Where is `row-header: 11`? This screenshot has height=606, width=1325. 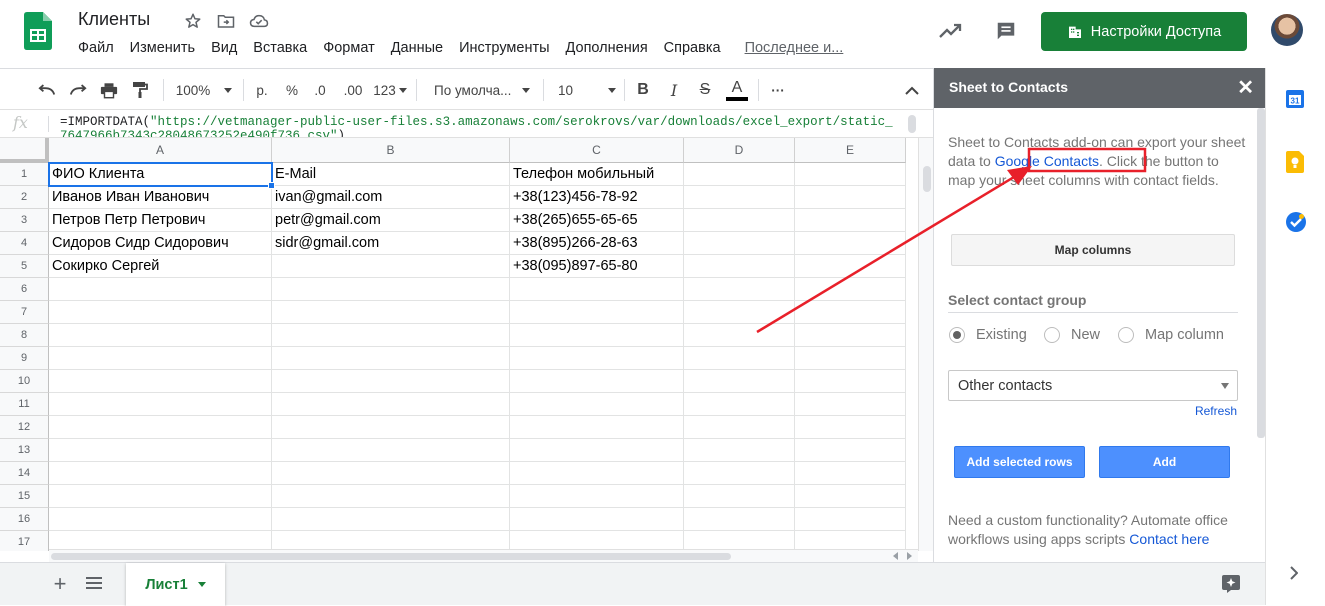
row-header: 11 is located at coordinates (24, 404).